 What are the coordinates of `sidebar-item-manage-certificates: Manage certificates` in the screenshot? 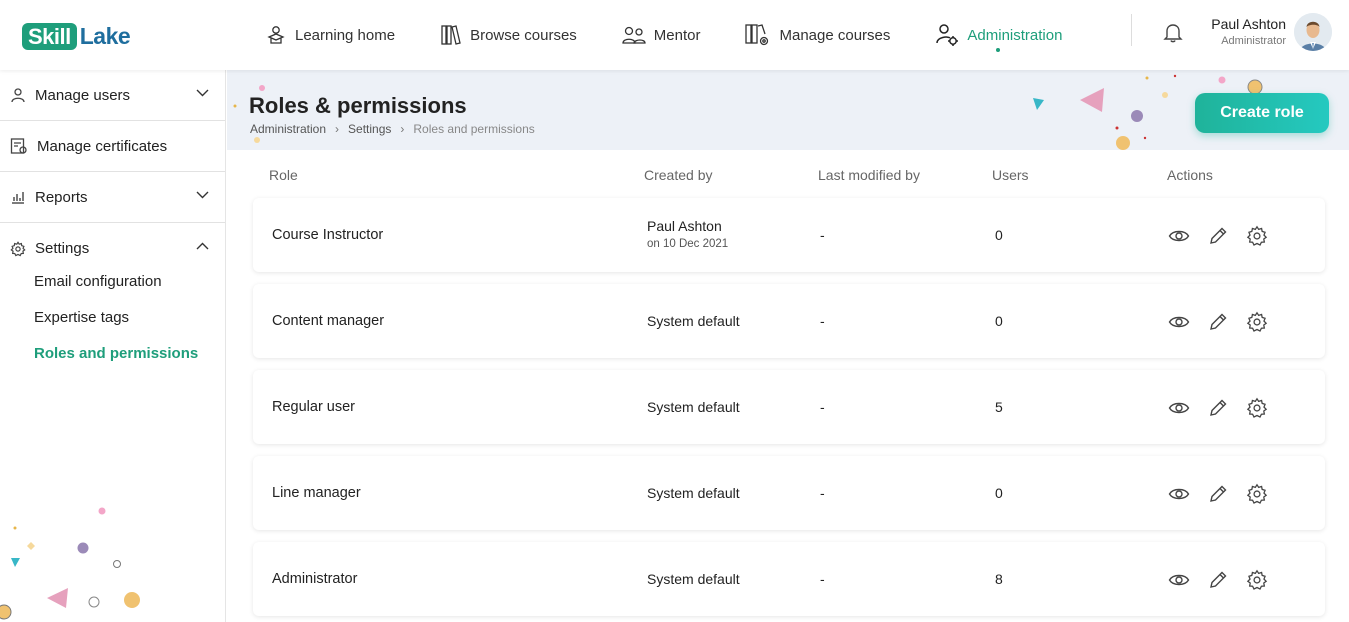 It's located at (112, 146).